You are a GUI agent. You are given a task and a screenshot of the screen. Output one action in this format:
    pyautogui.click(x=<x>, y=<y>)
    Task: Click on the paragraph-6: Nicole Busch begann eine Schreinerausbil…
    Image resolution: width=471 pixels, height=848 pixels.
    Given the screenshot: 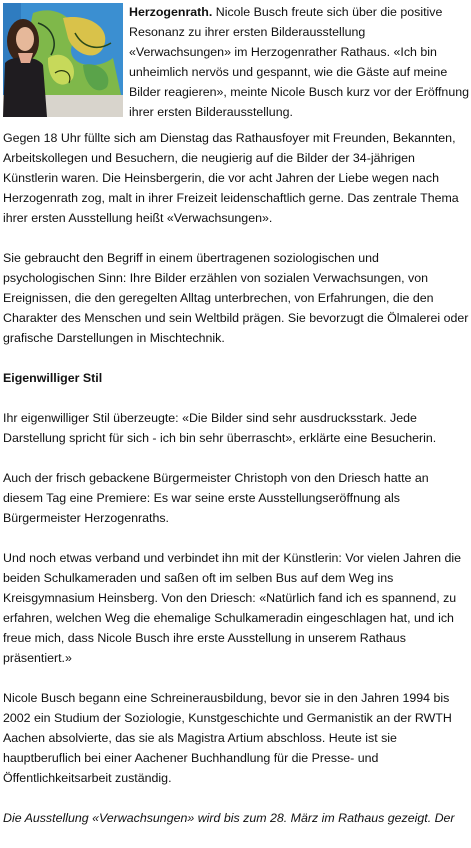 What is the action you would take?
    pyautogui.click(x=227, y=738)
    